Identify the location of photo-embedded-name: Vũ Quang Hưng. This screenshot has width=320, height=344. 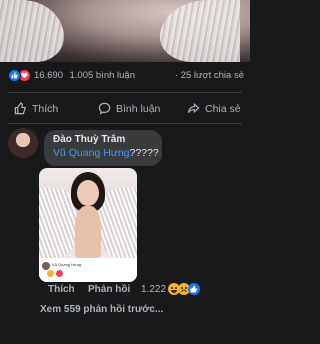
(67, 264).